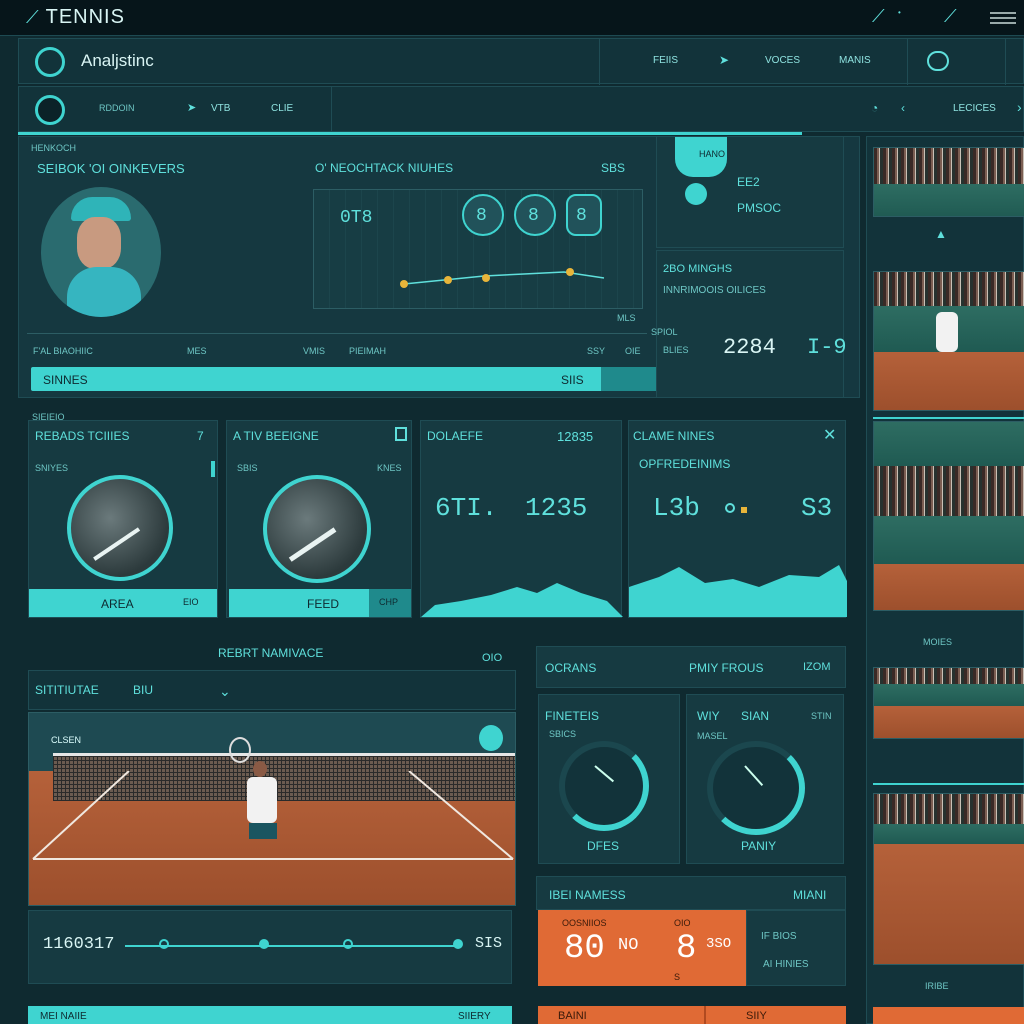  I want to click on chart-heading: O' NEOCHTACK NIUHES, so click(384, 168).